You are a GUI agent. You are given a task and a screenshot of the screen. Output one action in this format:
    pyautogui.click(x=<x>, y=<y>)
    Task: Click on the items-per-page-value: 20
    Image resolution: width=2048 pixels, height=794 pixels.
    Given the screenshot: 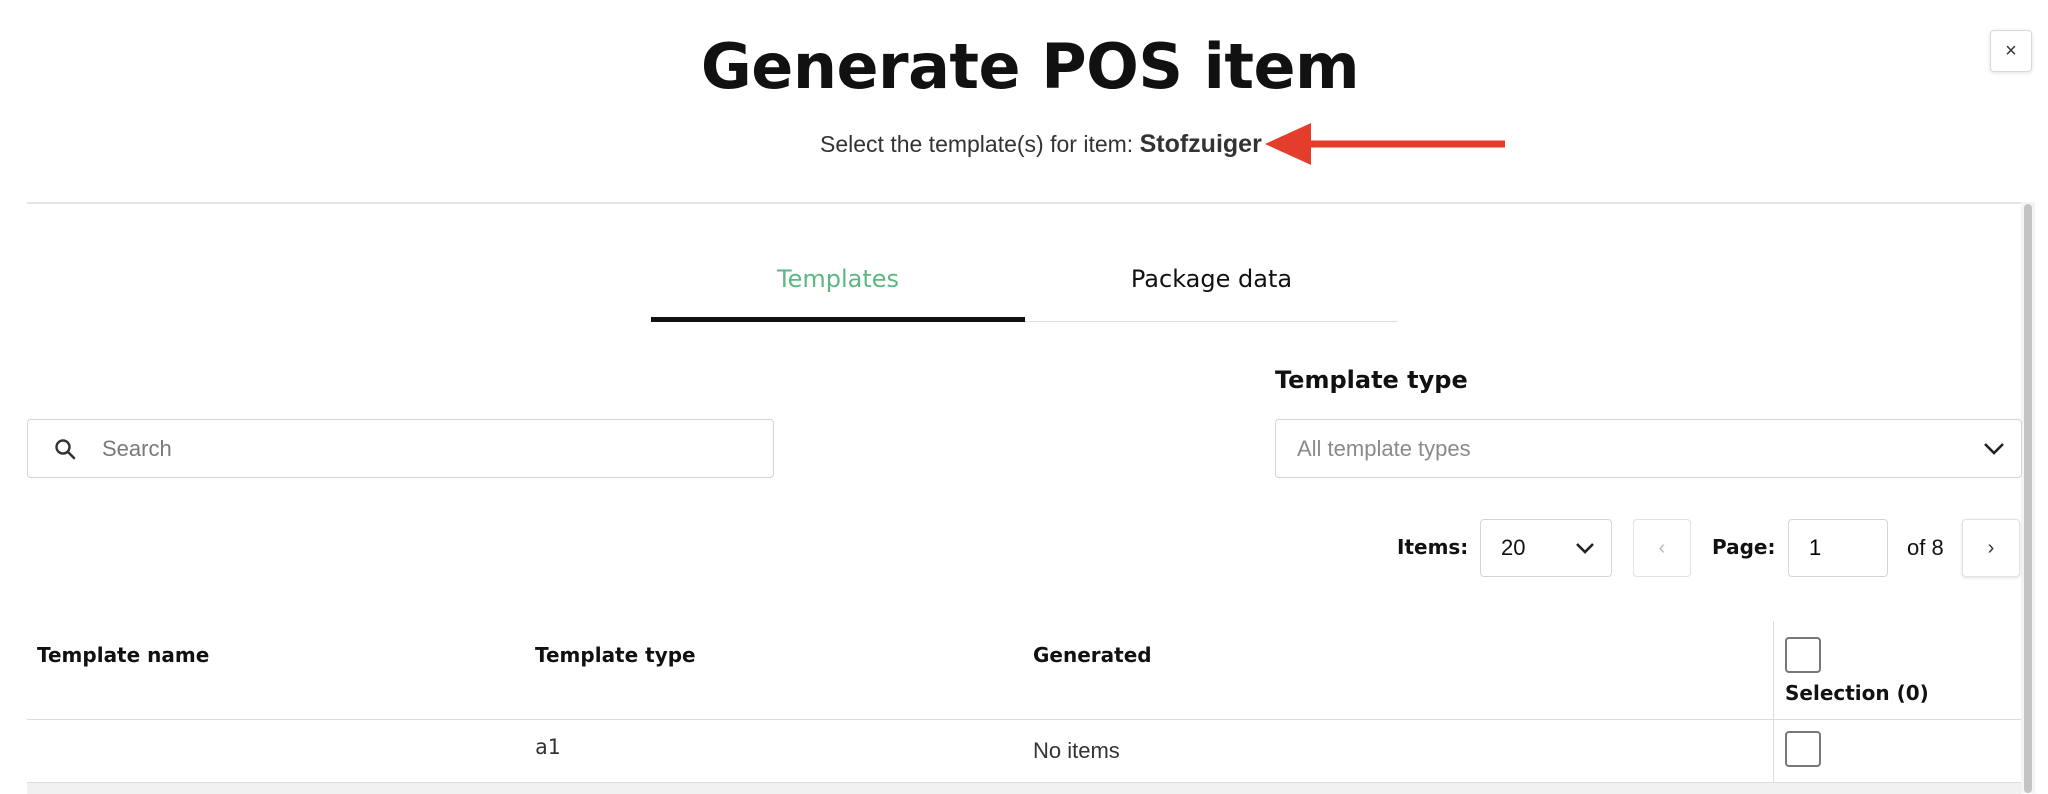 What is the action you would take?
    pyautogui.click(x=1513, y=547)
    